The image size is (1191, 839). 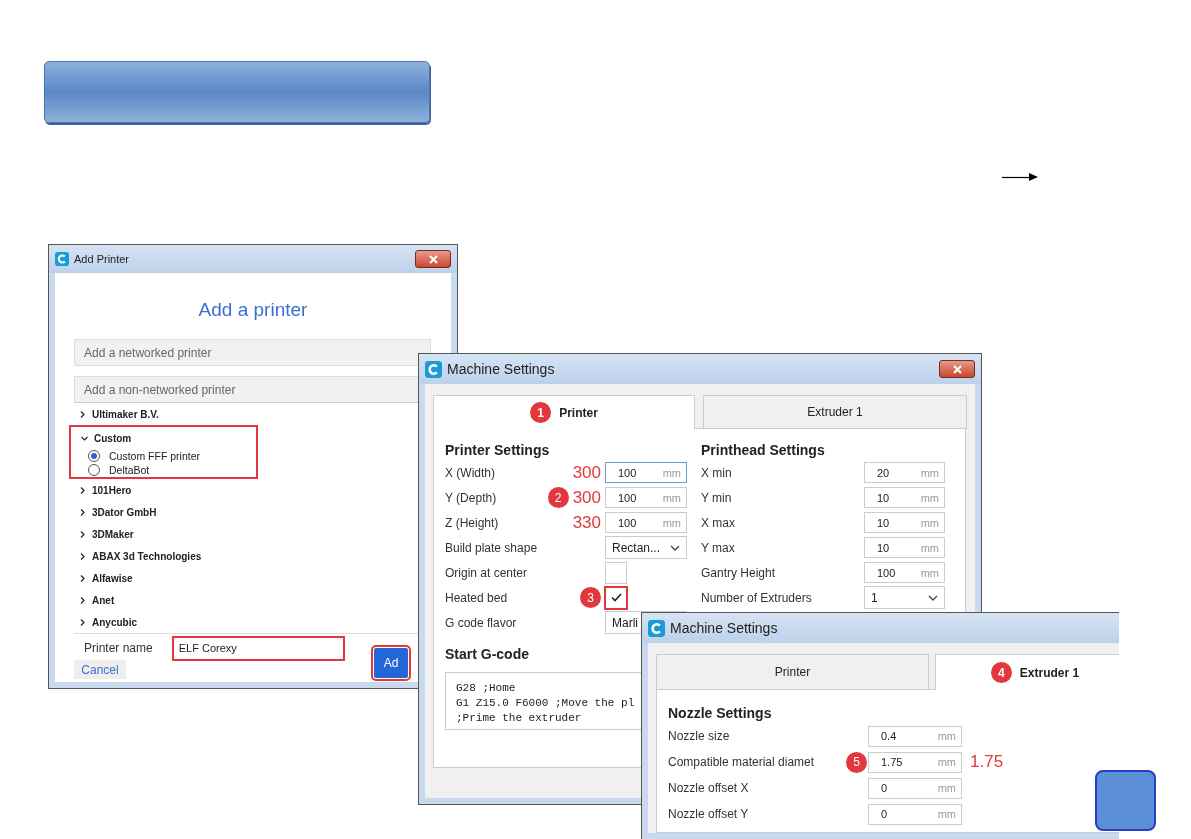 What do you see at coordinates (742, 762) in the screenshot?
I see `setting-label: Compatible material diamet` at bounding box center [742, 762].